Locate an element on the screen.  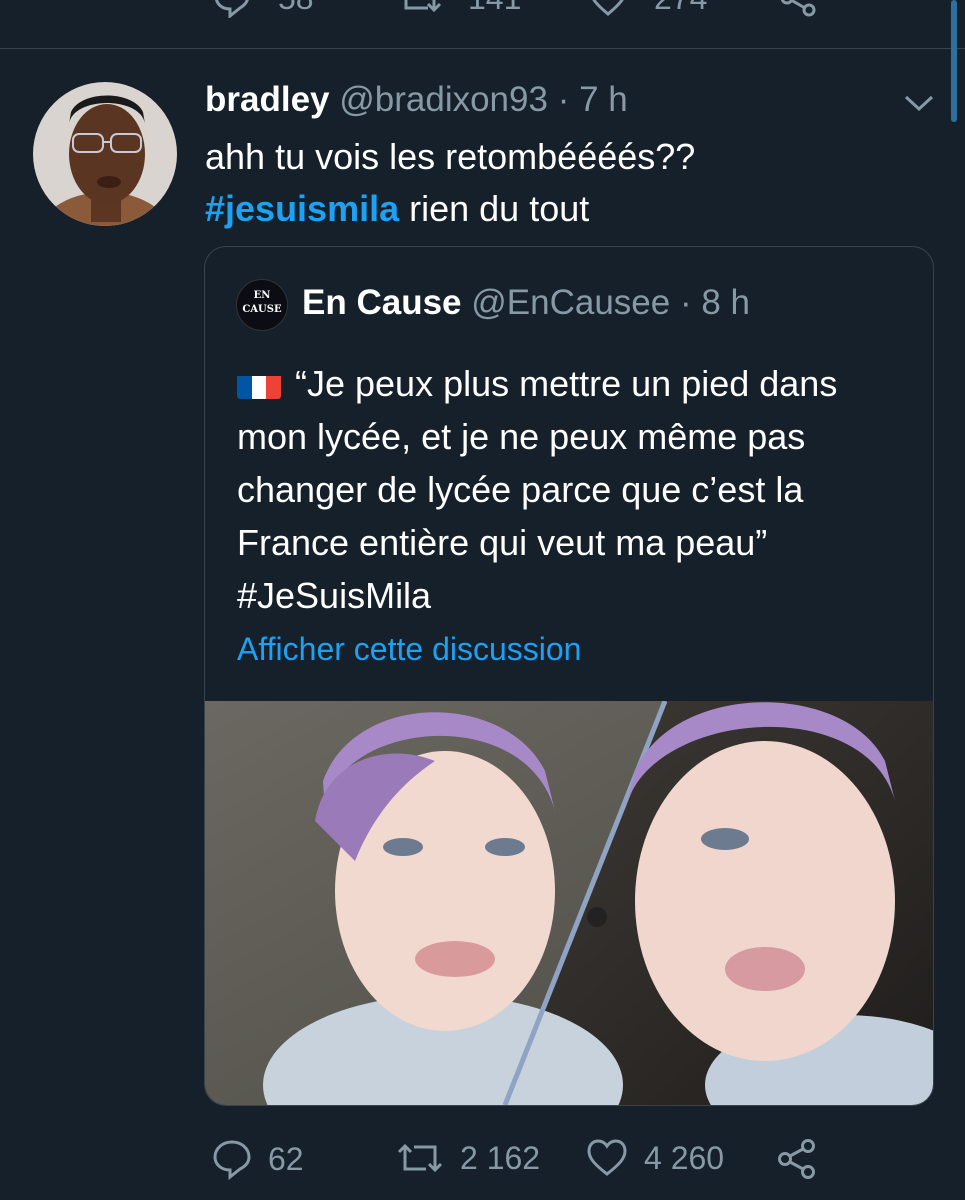
tweet-text-line-2: #jesuismila rien du tout is located at coordinates (575, 209).